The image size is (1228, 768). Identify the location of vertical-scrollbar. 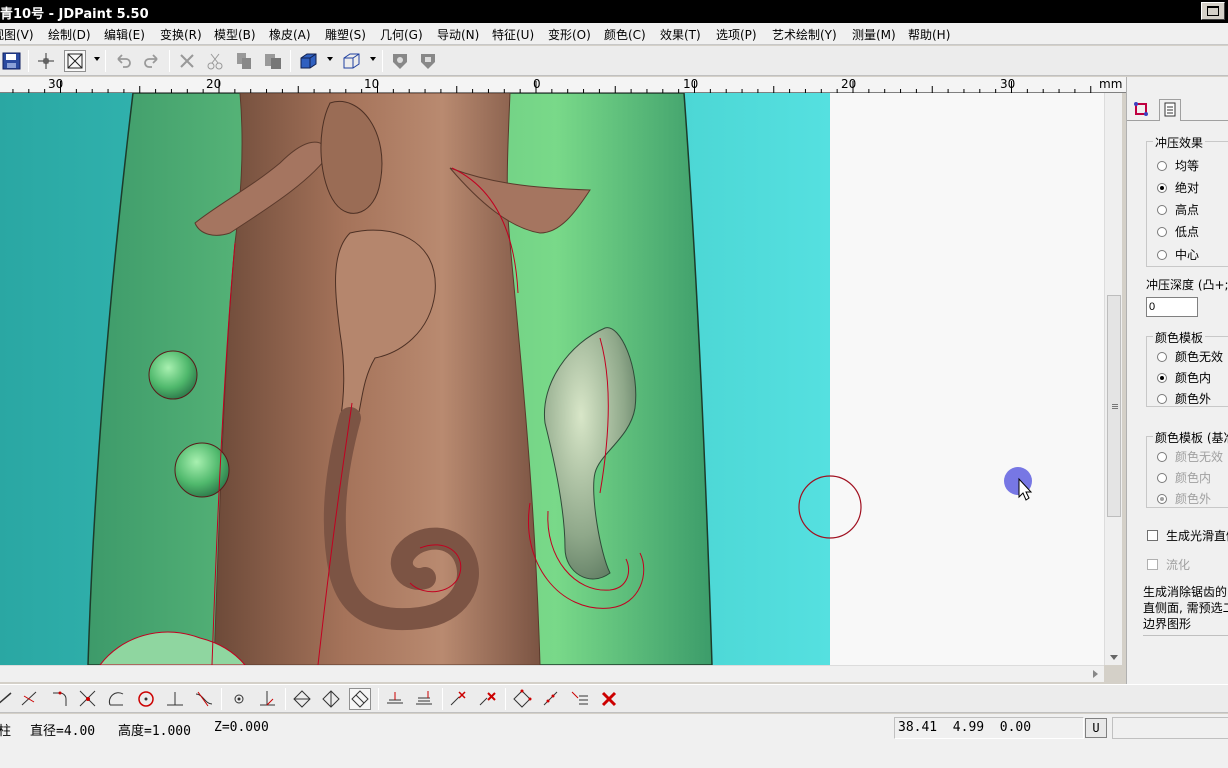
(1113, 379).